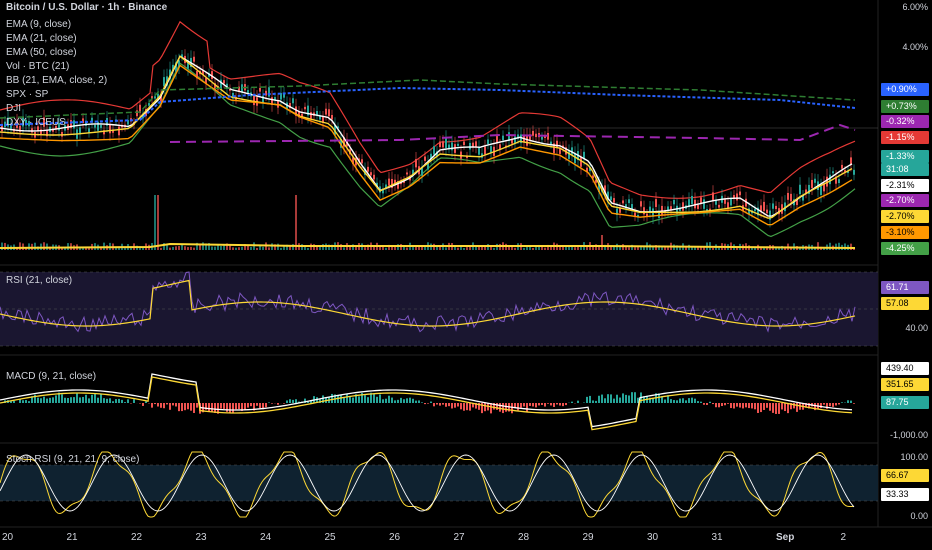 The image size is (932, 550). Describe the element at coordinates (905, 287) in the screenshot. I see `tag-rsi: 61.71` at that location.